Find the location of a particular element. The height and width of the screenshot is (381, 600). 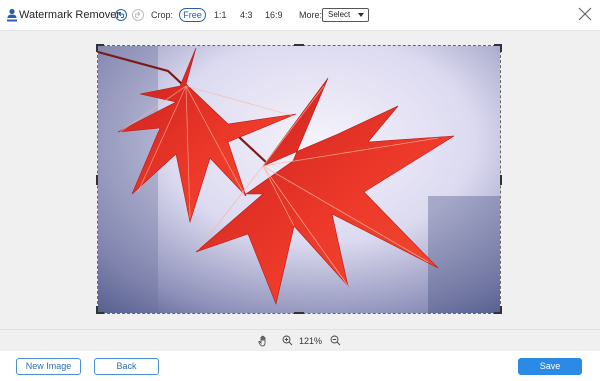

redo-button is located at coordinates (138, 15).